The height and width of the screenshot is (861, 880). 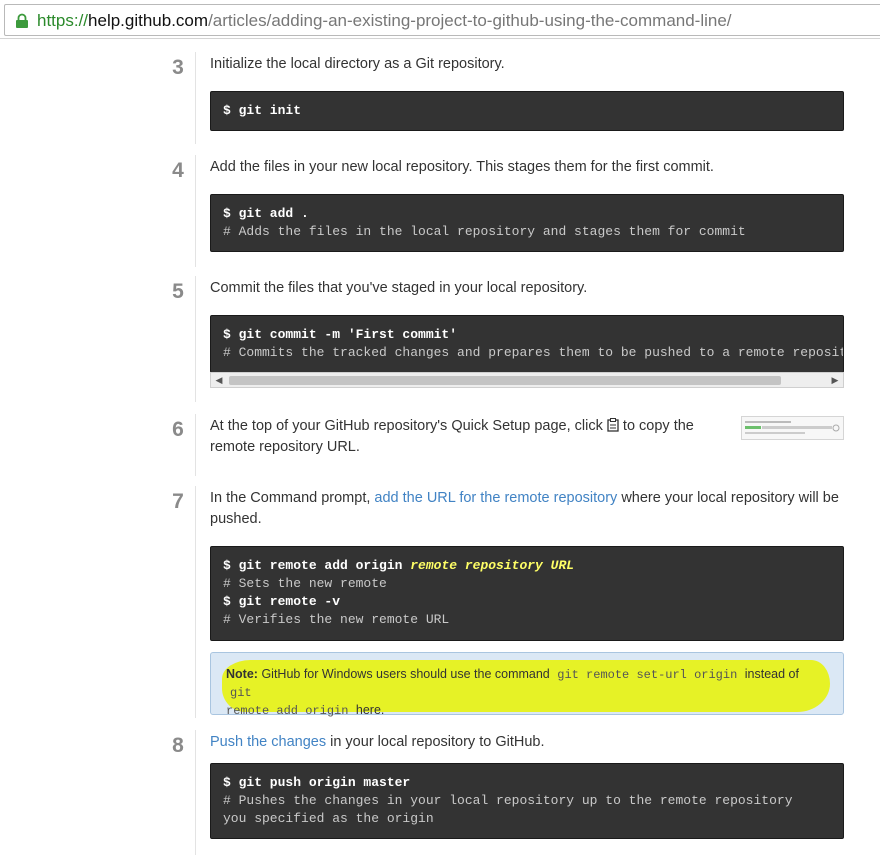 I want to click on step-number: 7, so click(x=178, y=501).